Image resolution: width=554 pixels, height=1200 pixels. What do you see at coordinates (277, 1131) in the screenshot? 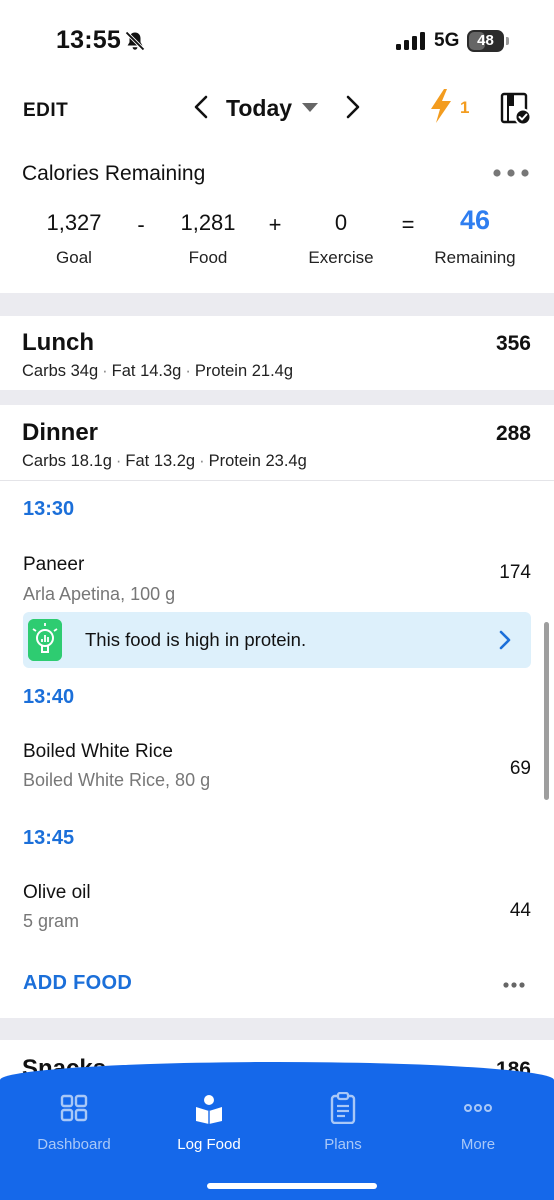
I see `tab-bar: Dashboard Log Food Plans More` at bounding box center [277, 1131].